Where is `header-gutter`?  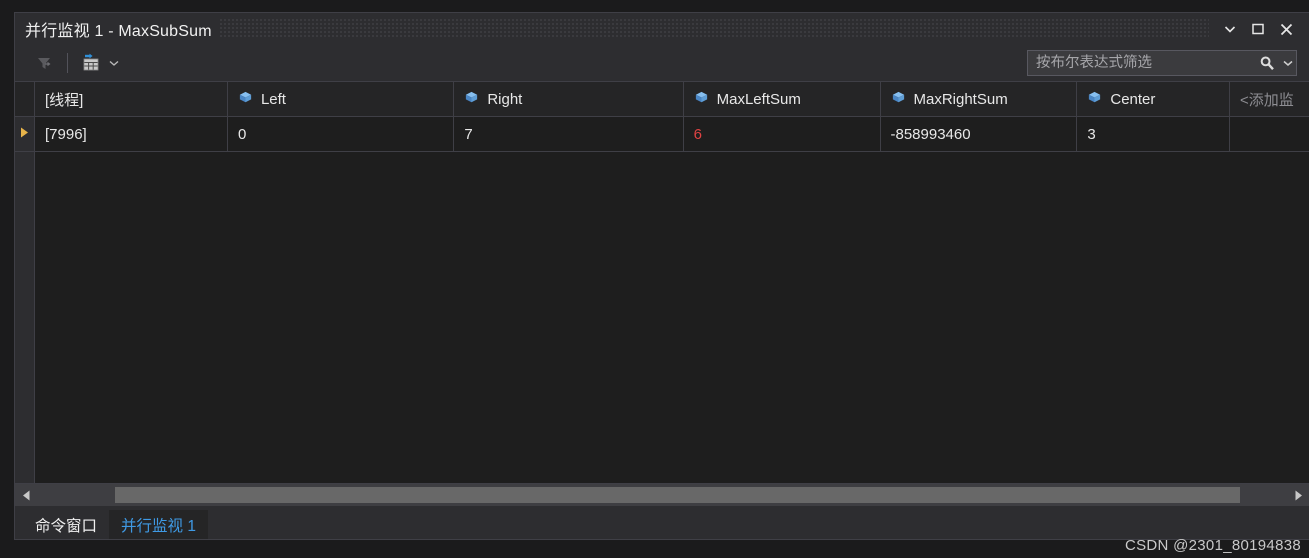 header-gutter is located at coordinates (25, 99).